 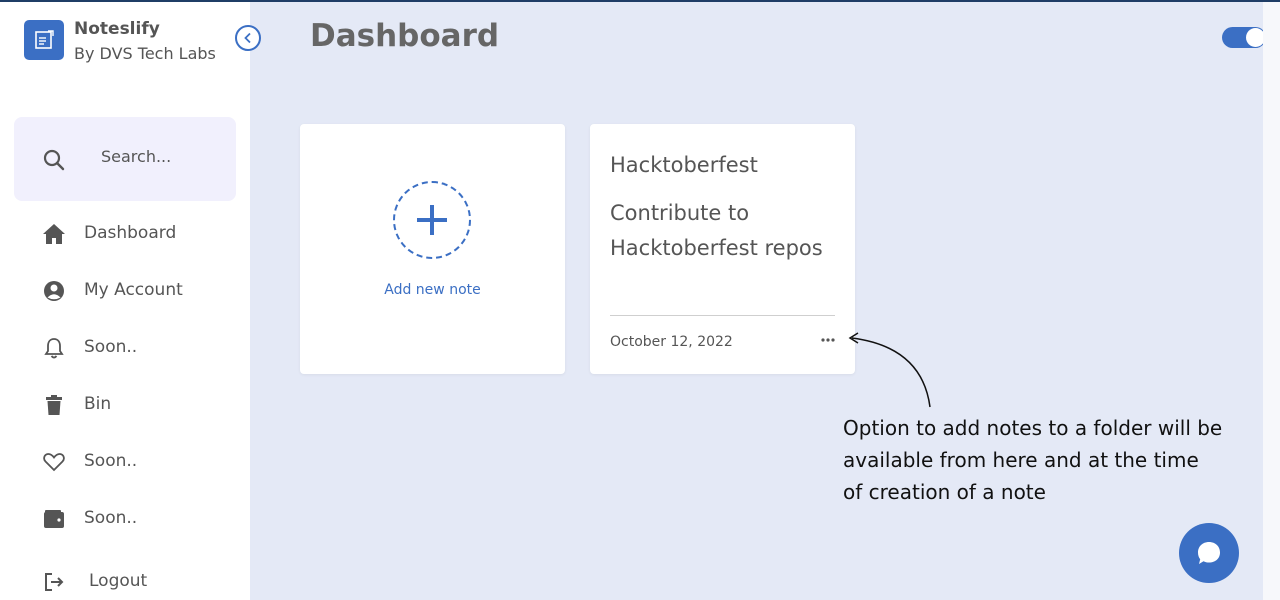 I want to click on nav-item-logout: Logout, so click(x=125, y=580).